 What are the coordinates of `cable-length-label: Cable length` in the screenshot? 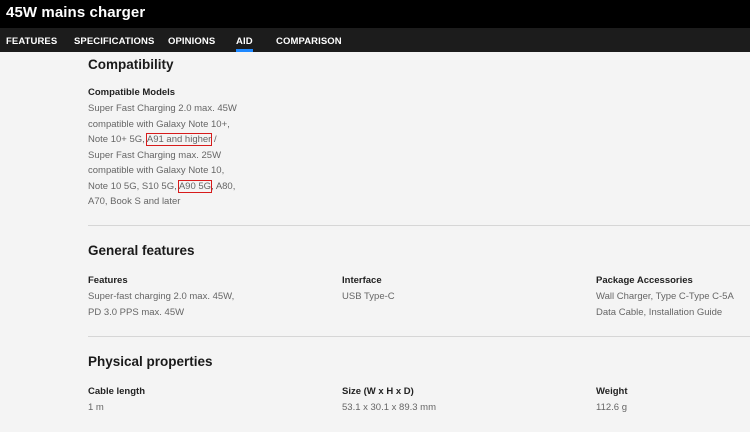 It's located at (117, 391).